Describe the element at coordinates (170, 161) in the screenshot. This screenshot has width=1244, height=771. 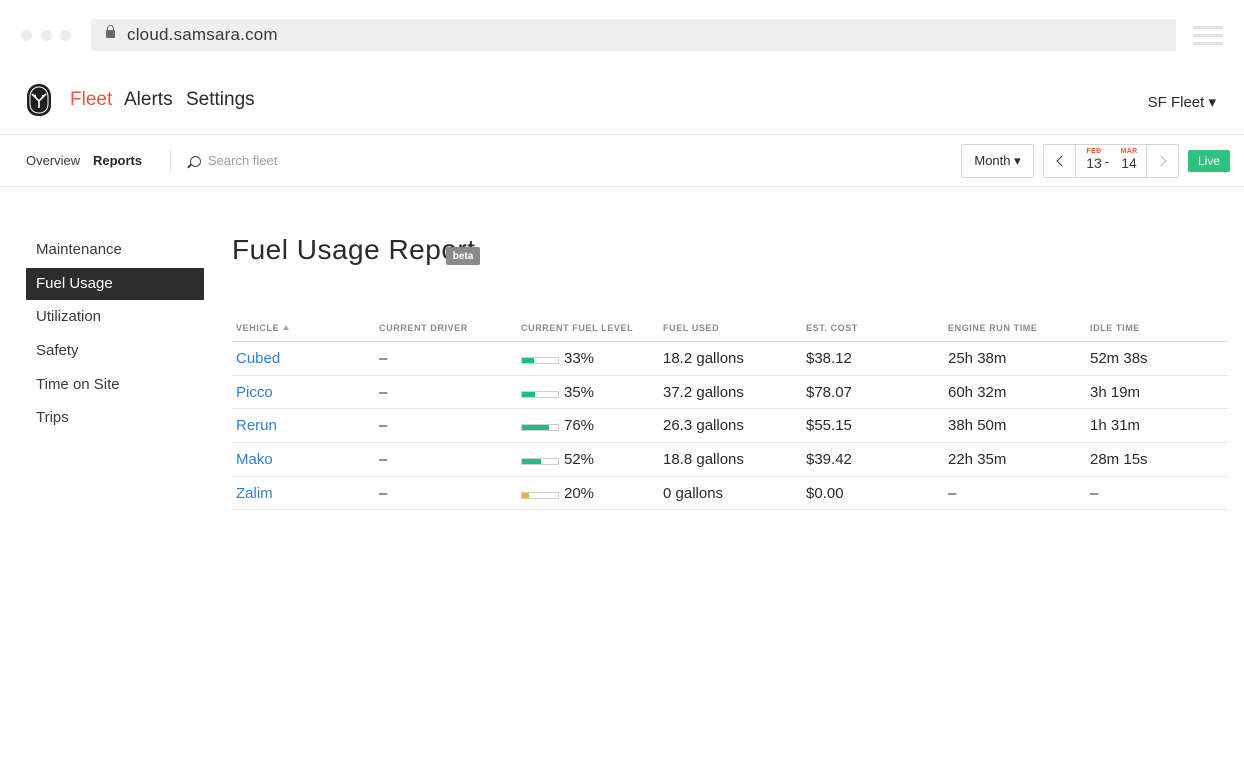
I see `divider` at that location.